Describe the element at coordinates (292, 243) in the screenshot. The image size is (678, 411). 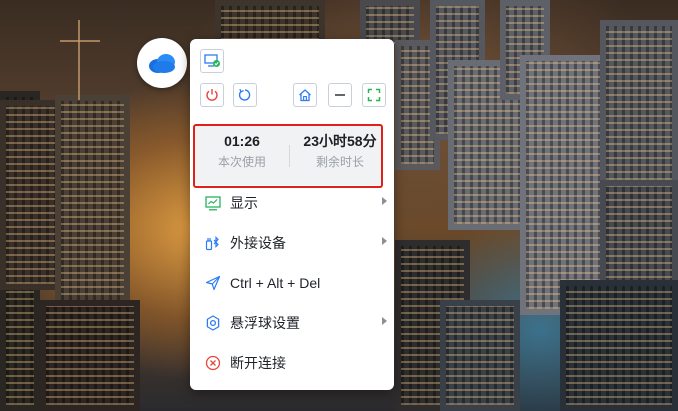
I see `menu-item-external-devices: 外接设备` at that location.